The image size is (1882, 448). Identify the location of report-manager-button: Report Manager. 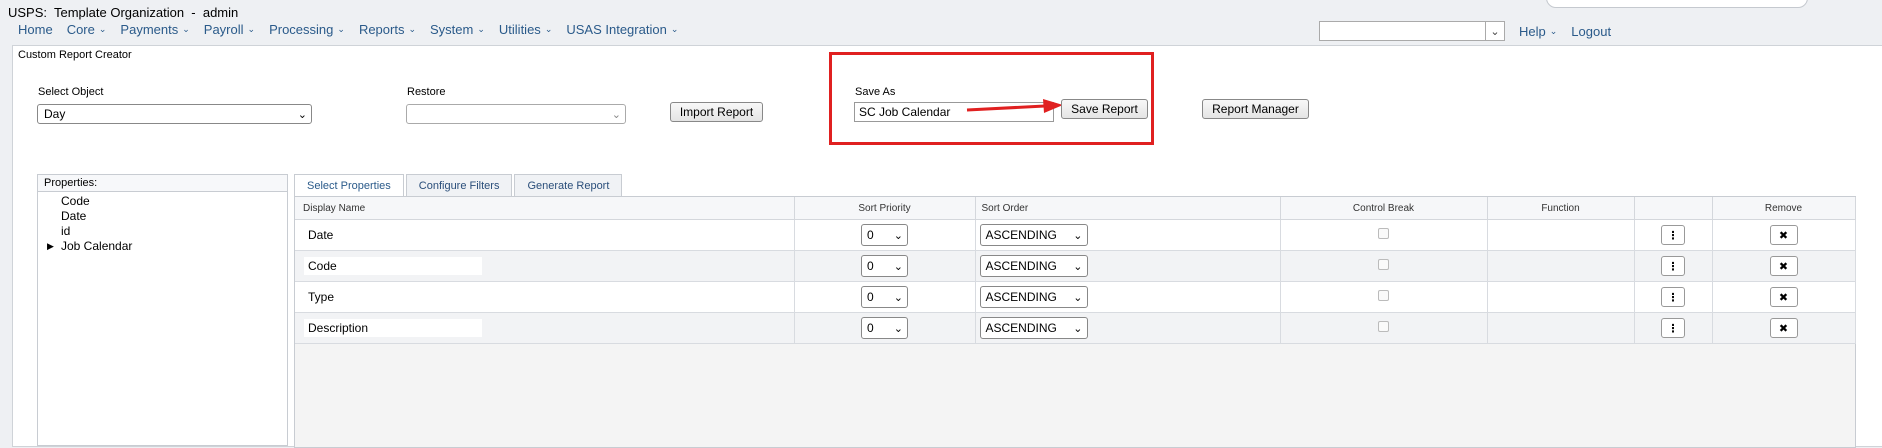
(1255, 109).